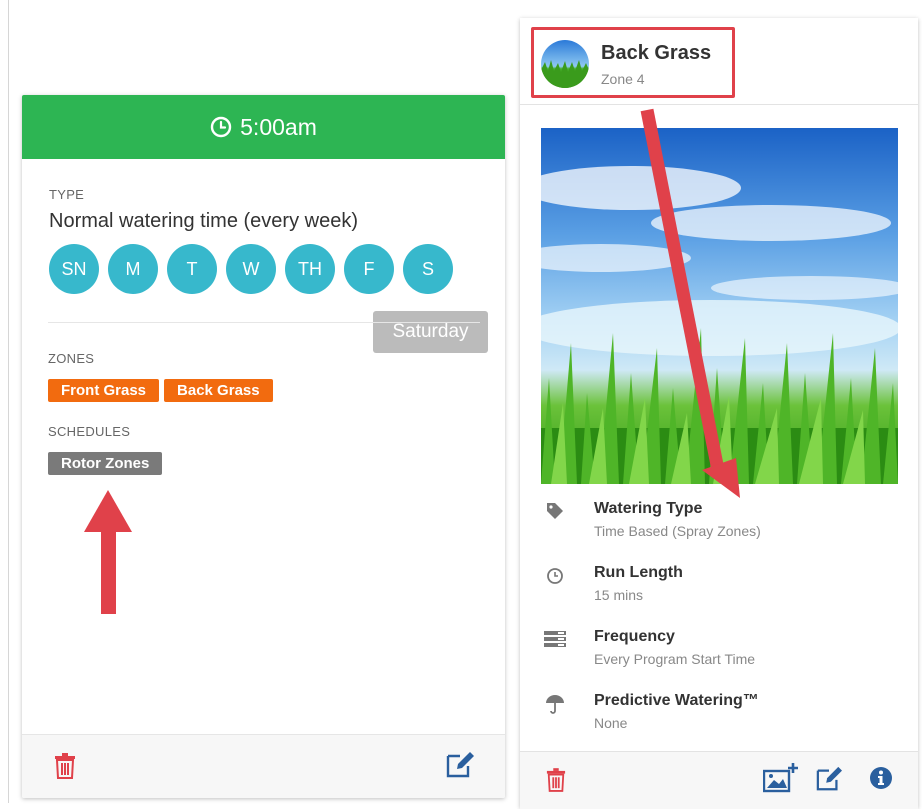  I want to click on zone-card-header: Back Grass Zone 4, so click(719, 61).